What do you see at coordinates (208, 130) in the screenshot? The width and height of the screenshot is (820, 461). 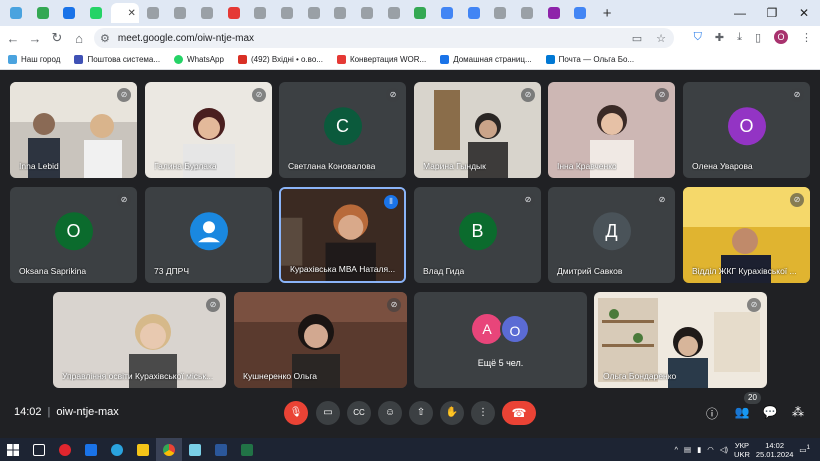 I see `participant-tile: ⊘ Галина Бурлака` at bounding box center [208, 130].